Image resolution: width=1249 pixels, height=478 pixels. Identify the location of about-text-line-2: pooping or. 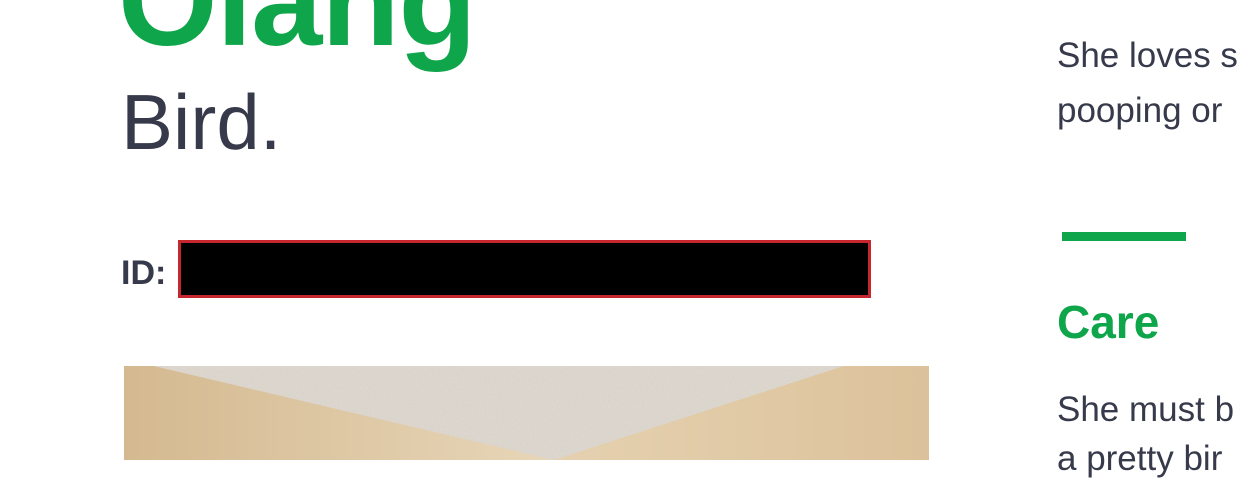
(1140, 110).